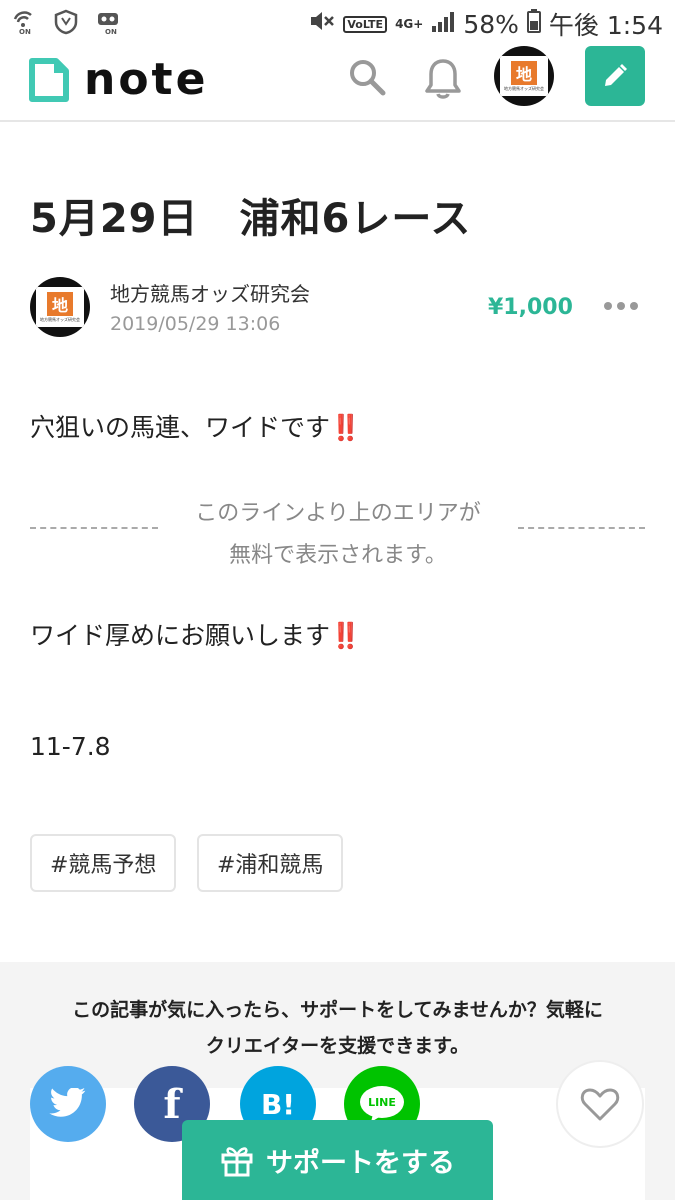 The height and width of the screenshot is (1200, 675). I want to click on search-icon, so click(367, 77).